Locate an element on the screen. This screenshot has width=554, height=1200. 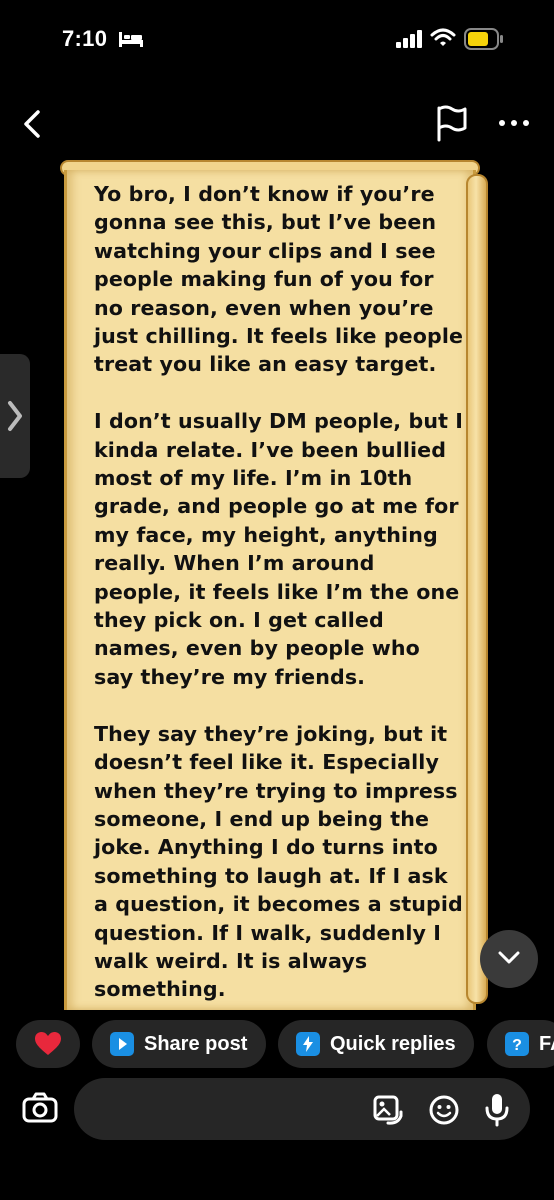
question-icon: ? is located at coordinates (517, 1044).